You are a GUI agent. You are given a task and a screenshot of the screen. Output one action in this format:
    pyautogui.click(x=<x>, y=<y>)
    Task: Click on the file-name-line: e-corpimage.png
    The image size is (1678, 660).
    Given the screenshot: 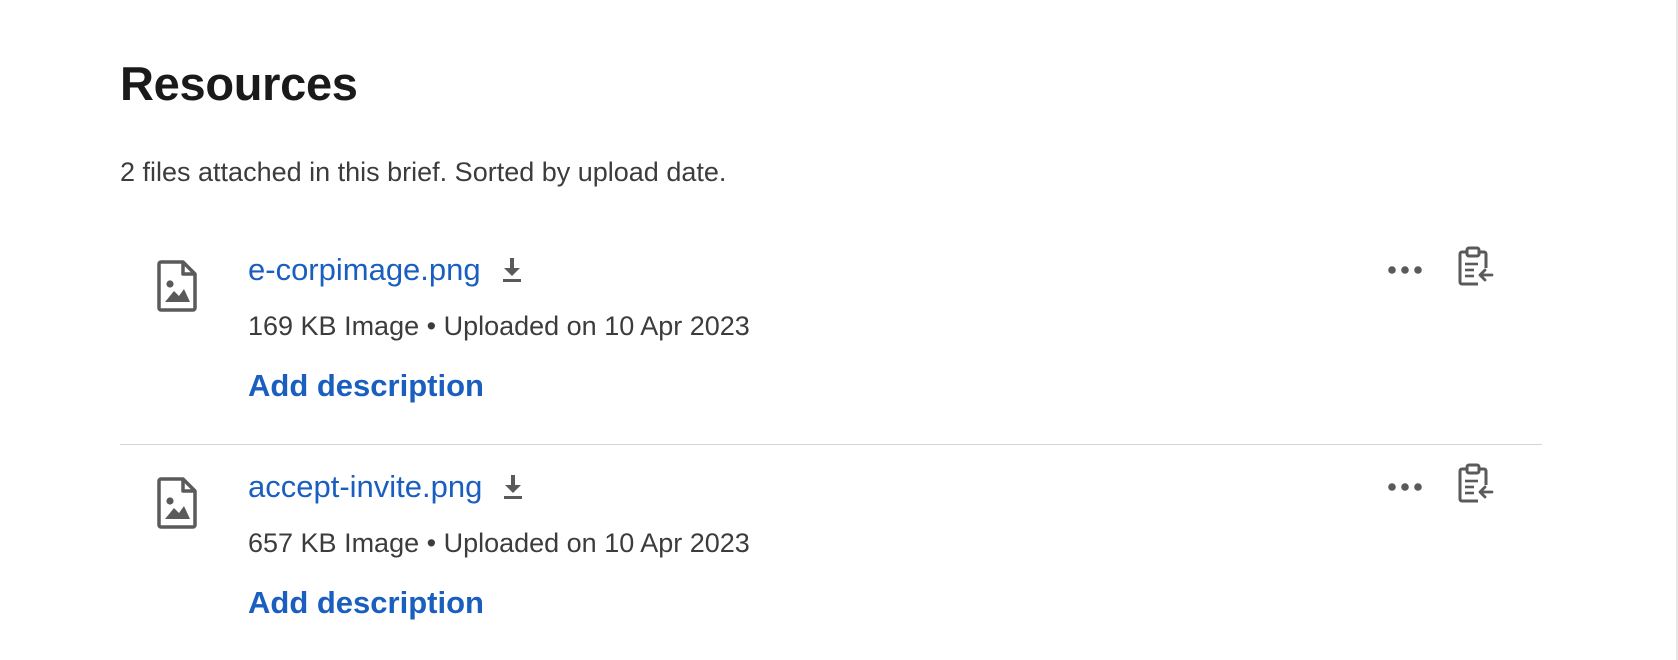 What is the action you would take?
    pyautogui.click(x=385, y=270)
    